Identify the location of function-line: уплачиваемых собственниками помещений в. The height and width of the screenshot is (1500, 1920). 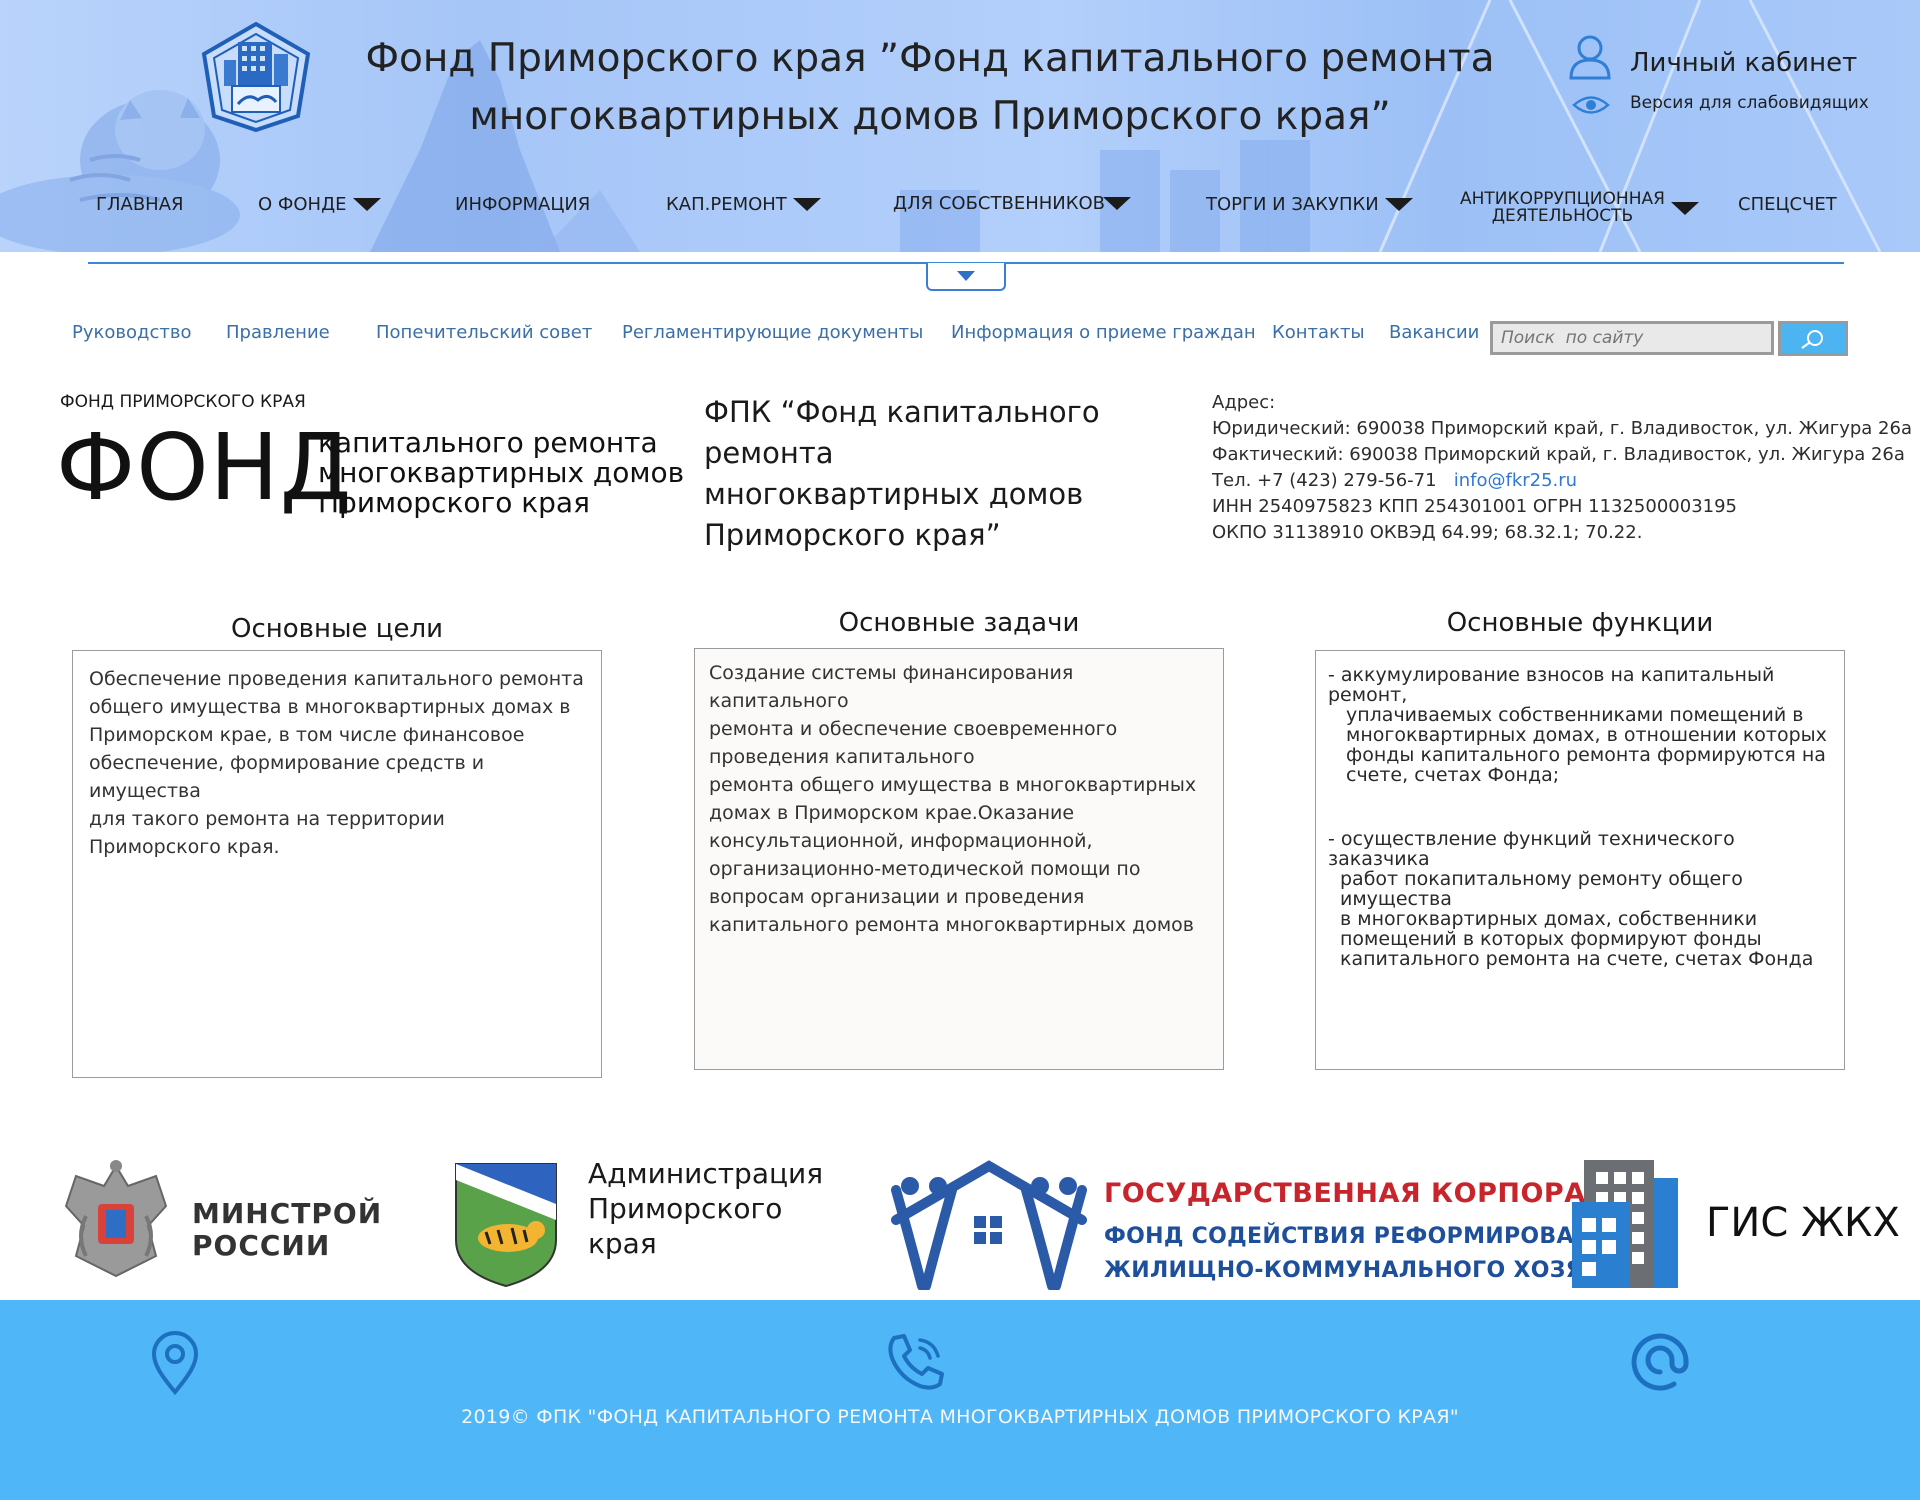
(1575, 715).